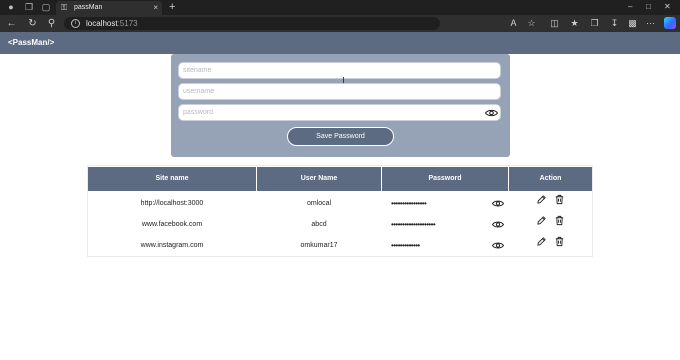  What do you see at coordinates (339, 91) in the screenshot?
I see `username-input` at bounding box center [339, 91].